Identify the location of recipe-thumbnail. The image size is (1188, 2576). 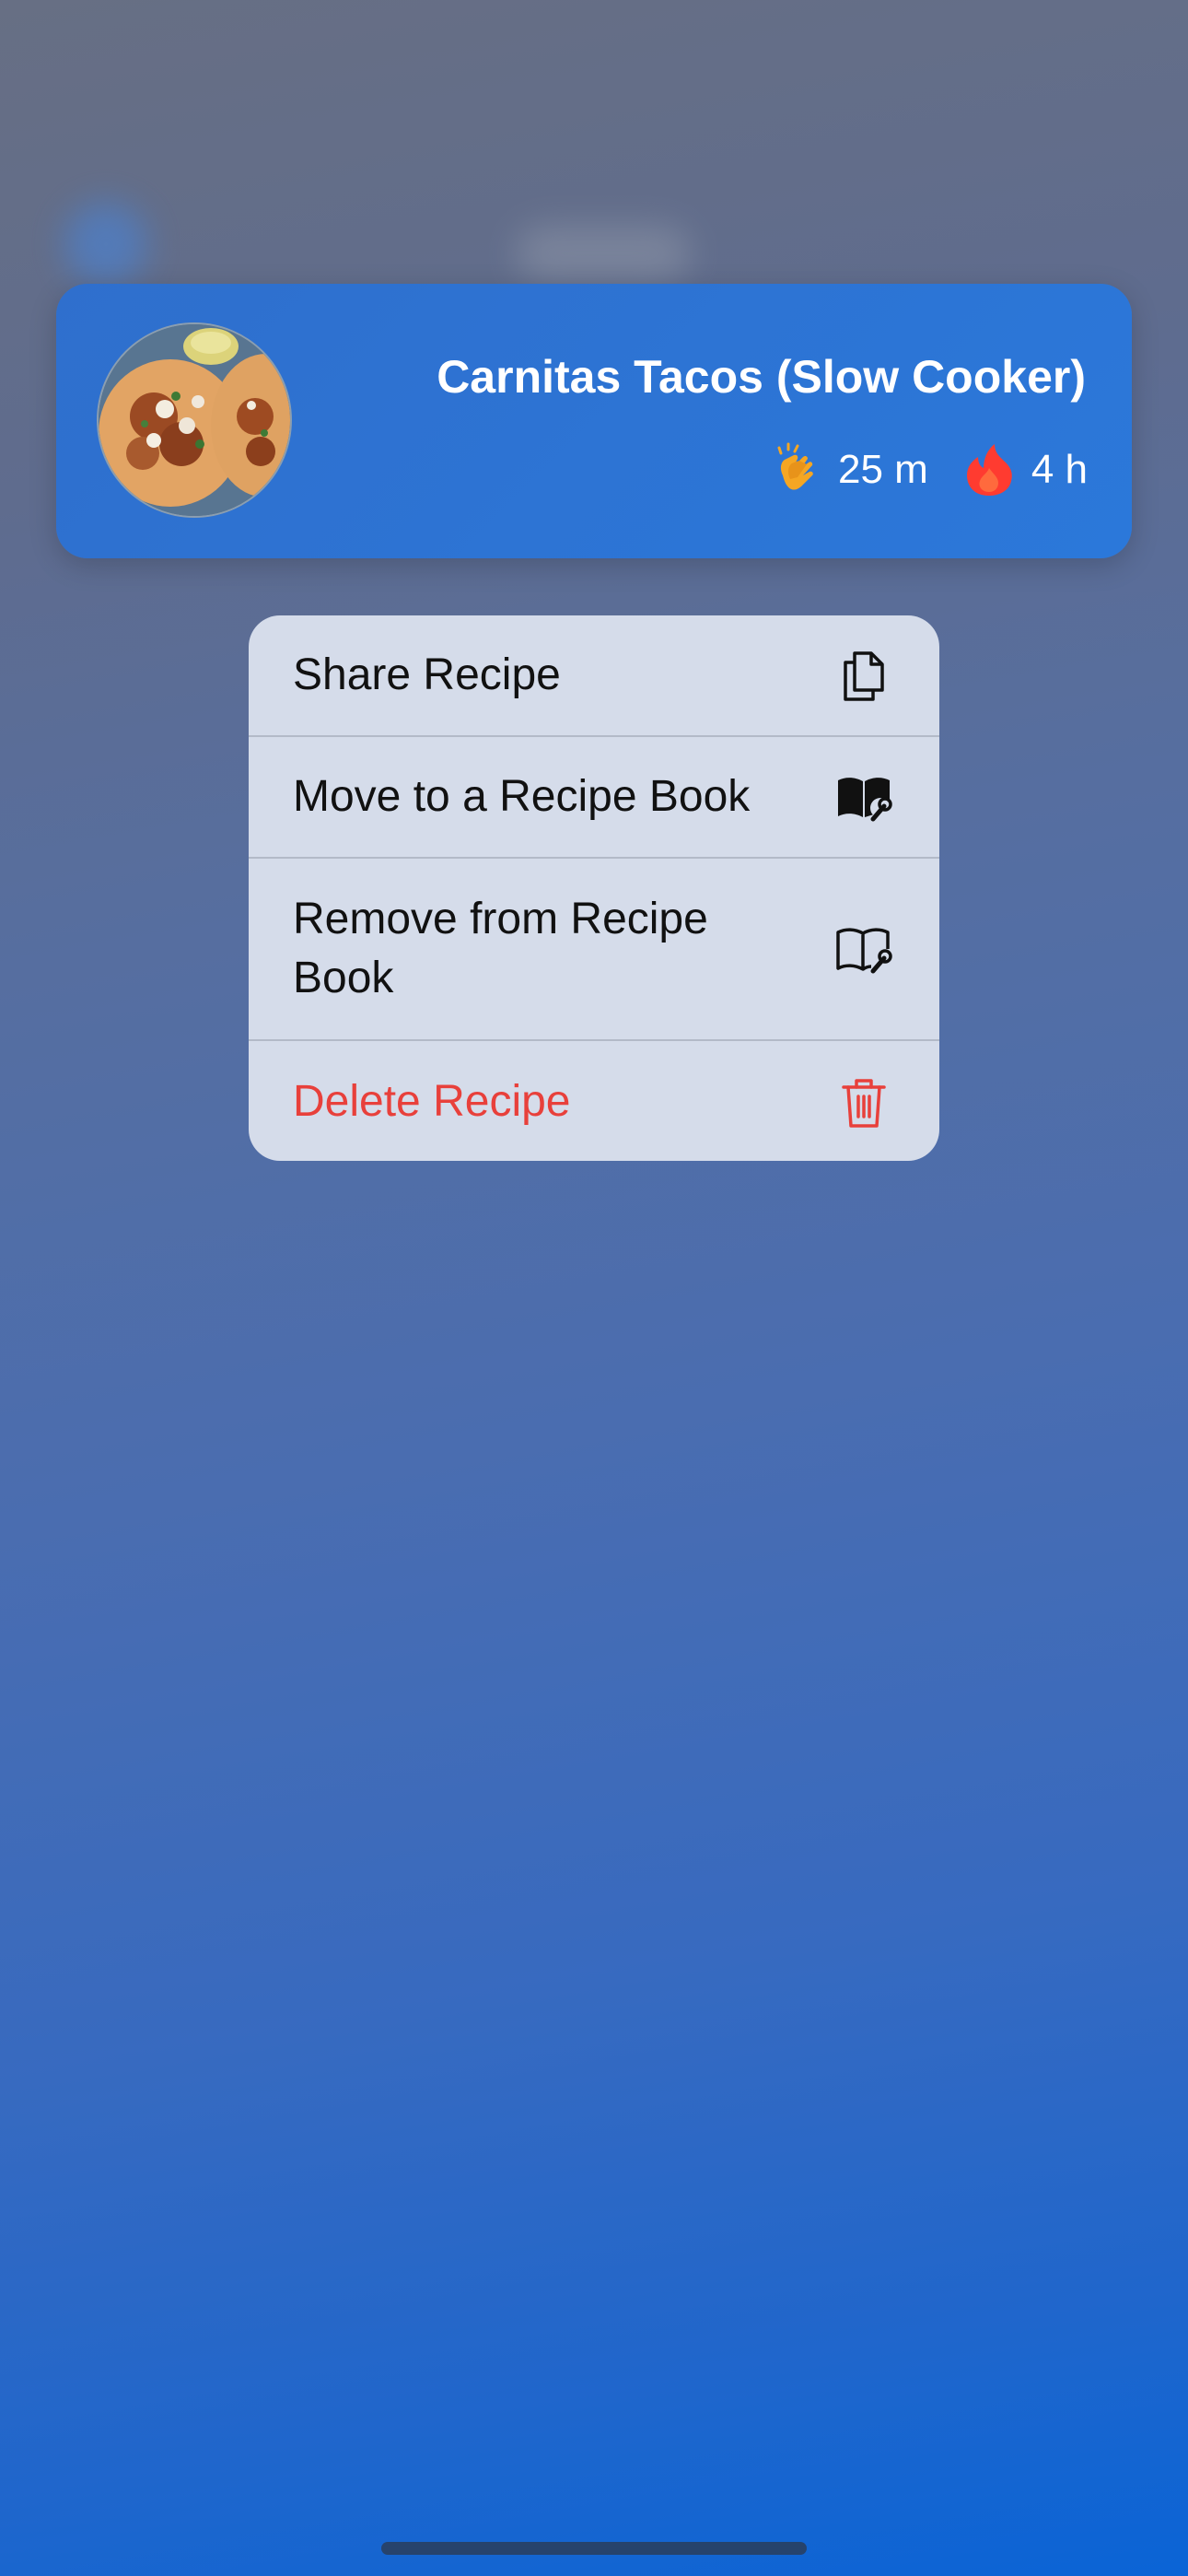
(194, 420).